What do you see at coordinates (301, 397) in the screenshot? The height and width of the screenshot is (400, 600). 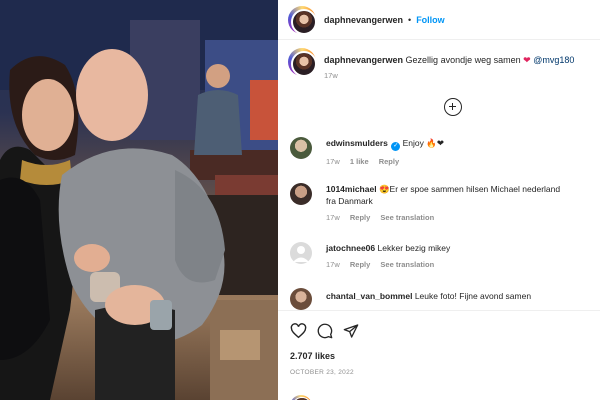 I see `viewer-avatar` at bounding box center [301, 397].